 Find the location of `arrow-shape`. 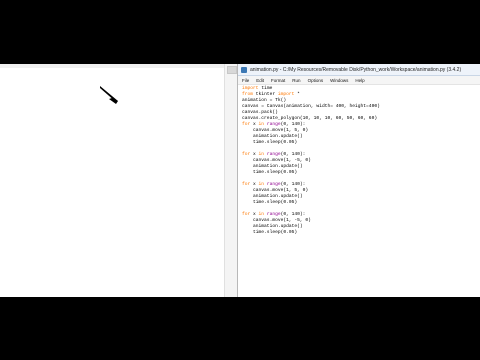

arrow-shape is located at coordinates (109, 95).